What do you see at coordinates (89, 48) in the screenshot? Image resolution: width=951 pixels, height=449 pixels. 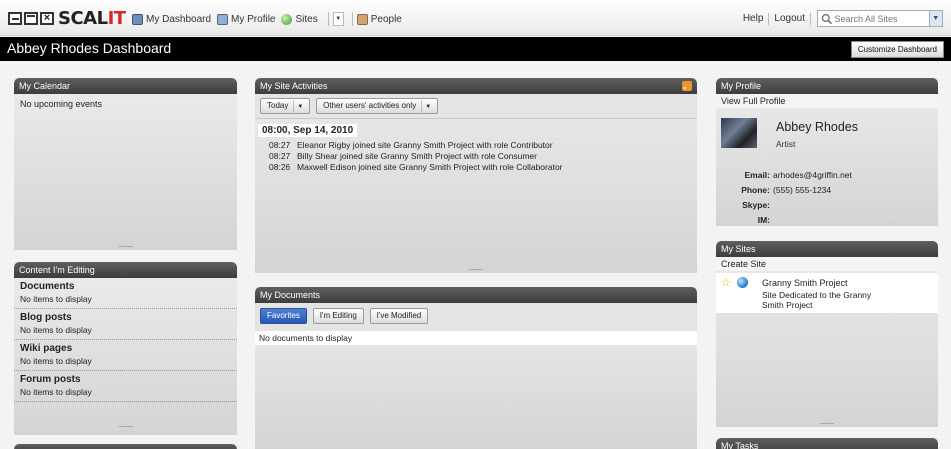 I see `page-title: Abbey Rhodes Dashboard` at bounding box center [89, 48].